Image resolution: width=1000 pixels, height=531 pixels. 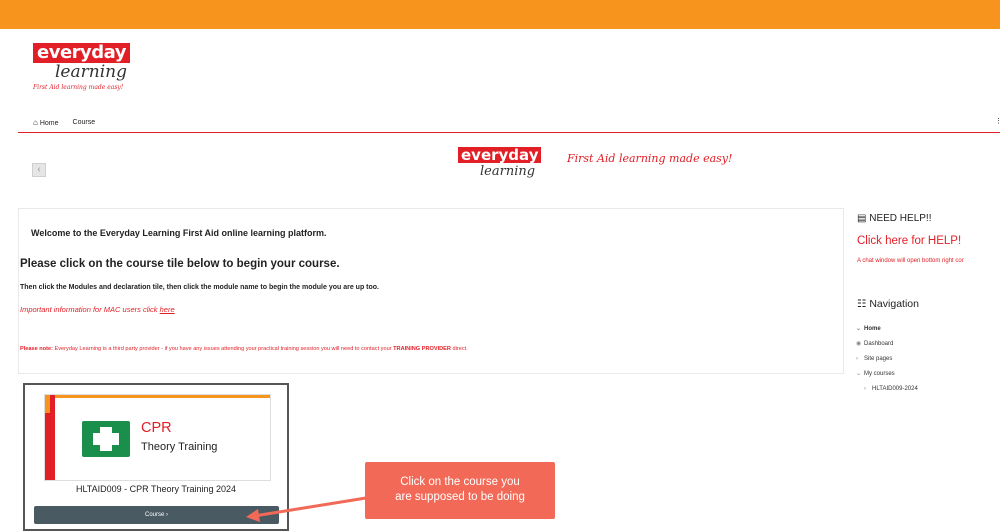 I want to click on nav-item-dashboard: ◉ Dashboard, so click(x=887, y=344).